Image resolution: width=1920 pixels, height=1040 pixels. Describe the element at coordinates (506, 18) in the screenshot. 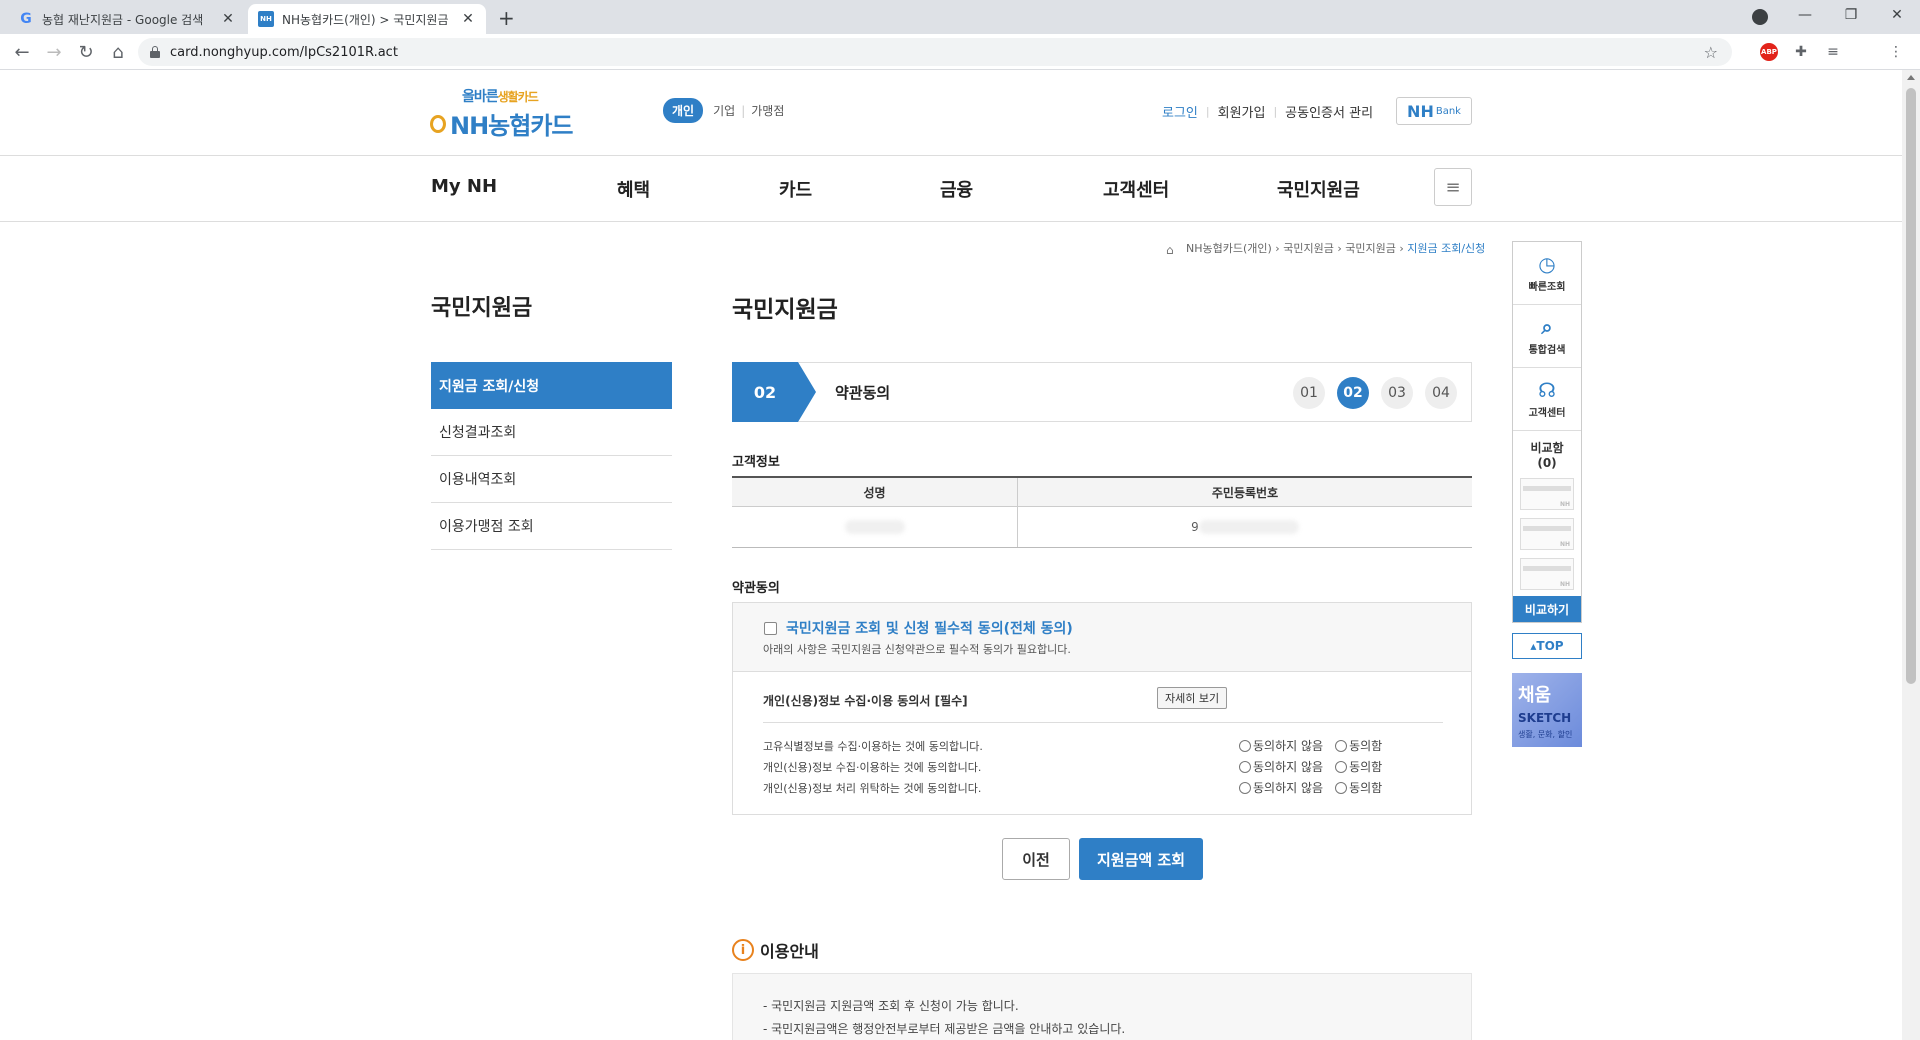

I see `new-tab-button: +` at that location.